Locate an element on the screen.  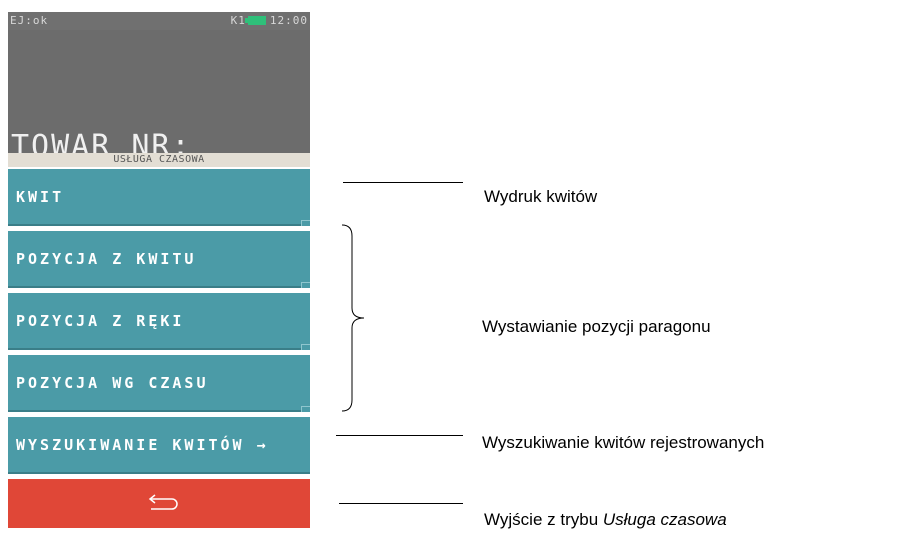
kwit-button: KWIT is located at coordinates (159, 197).